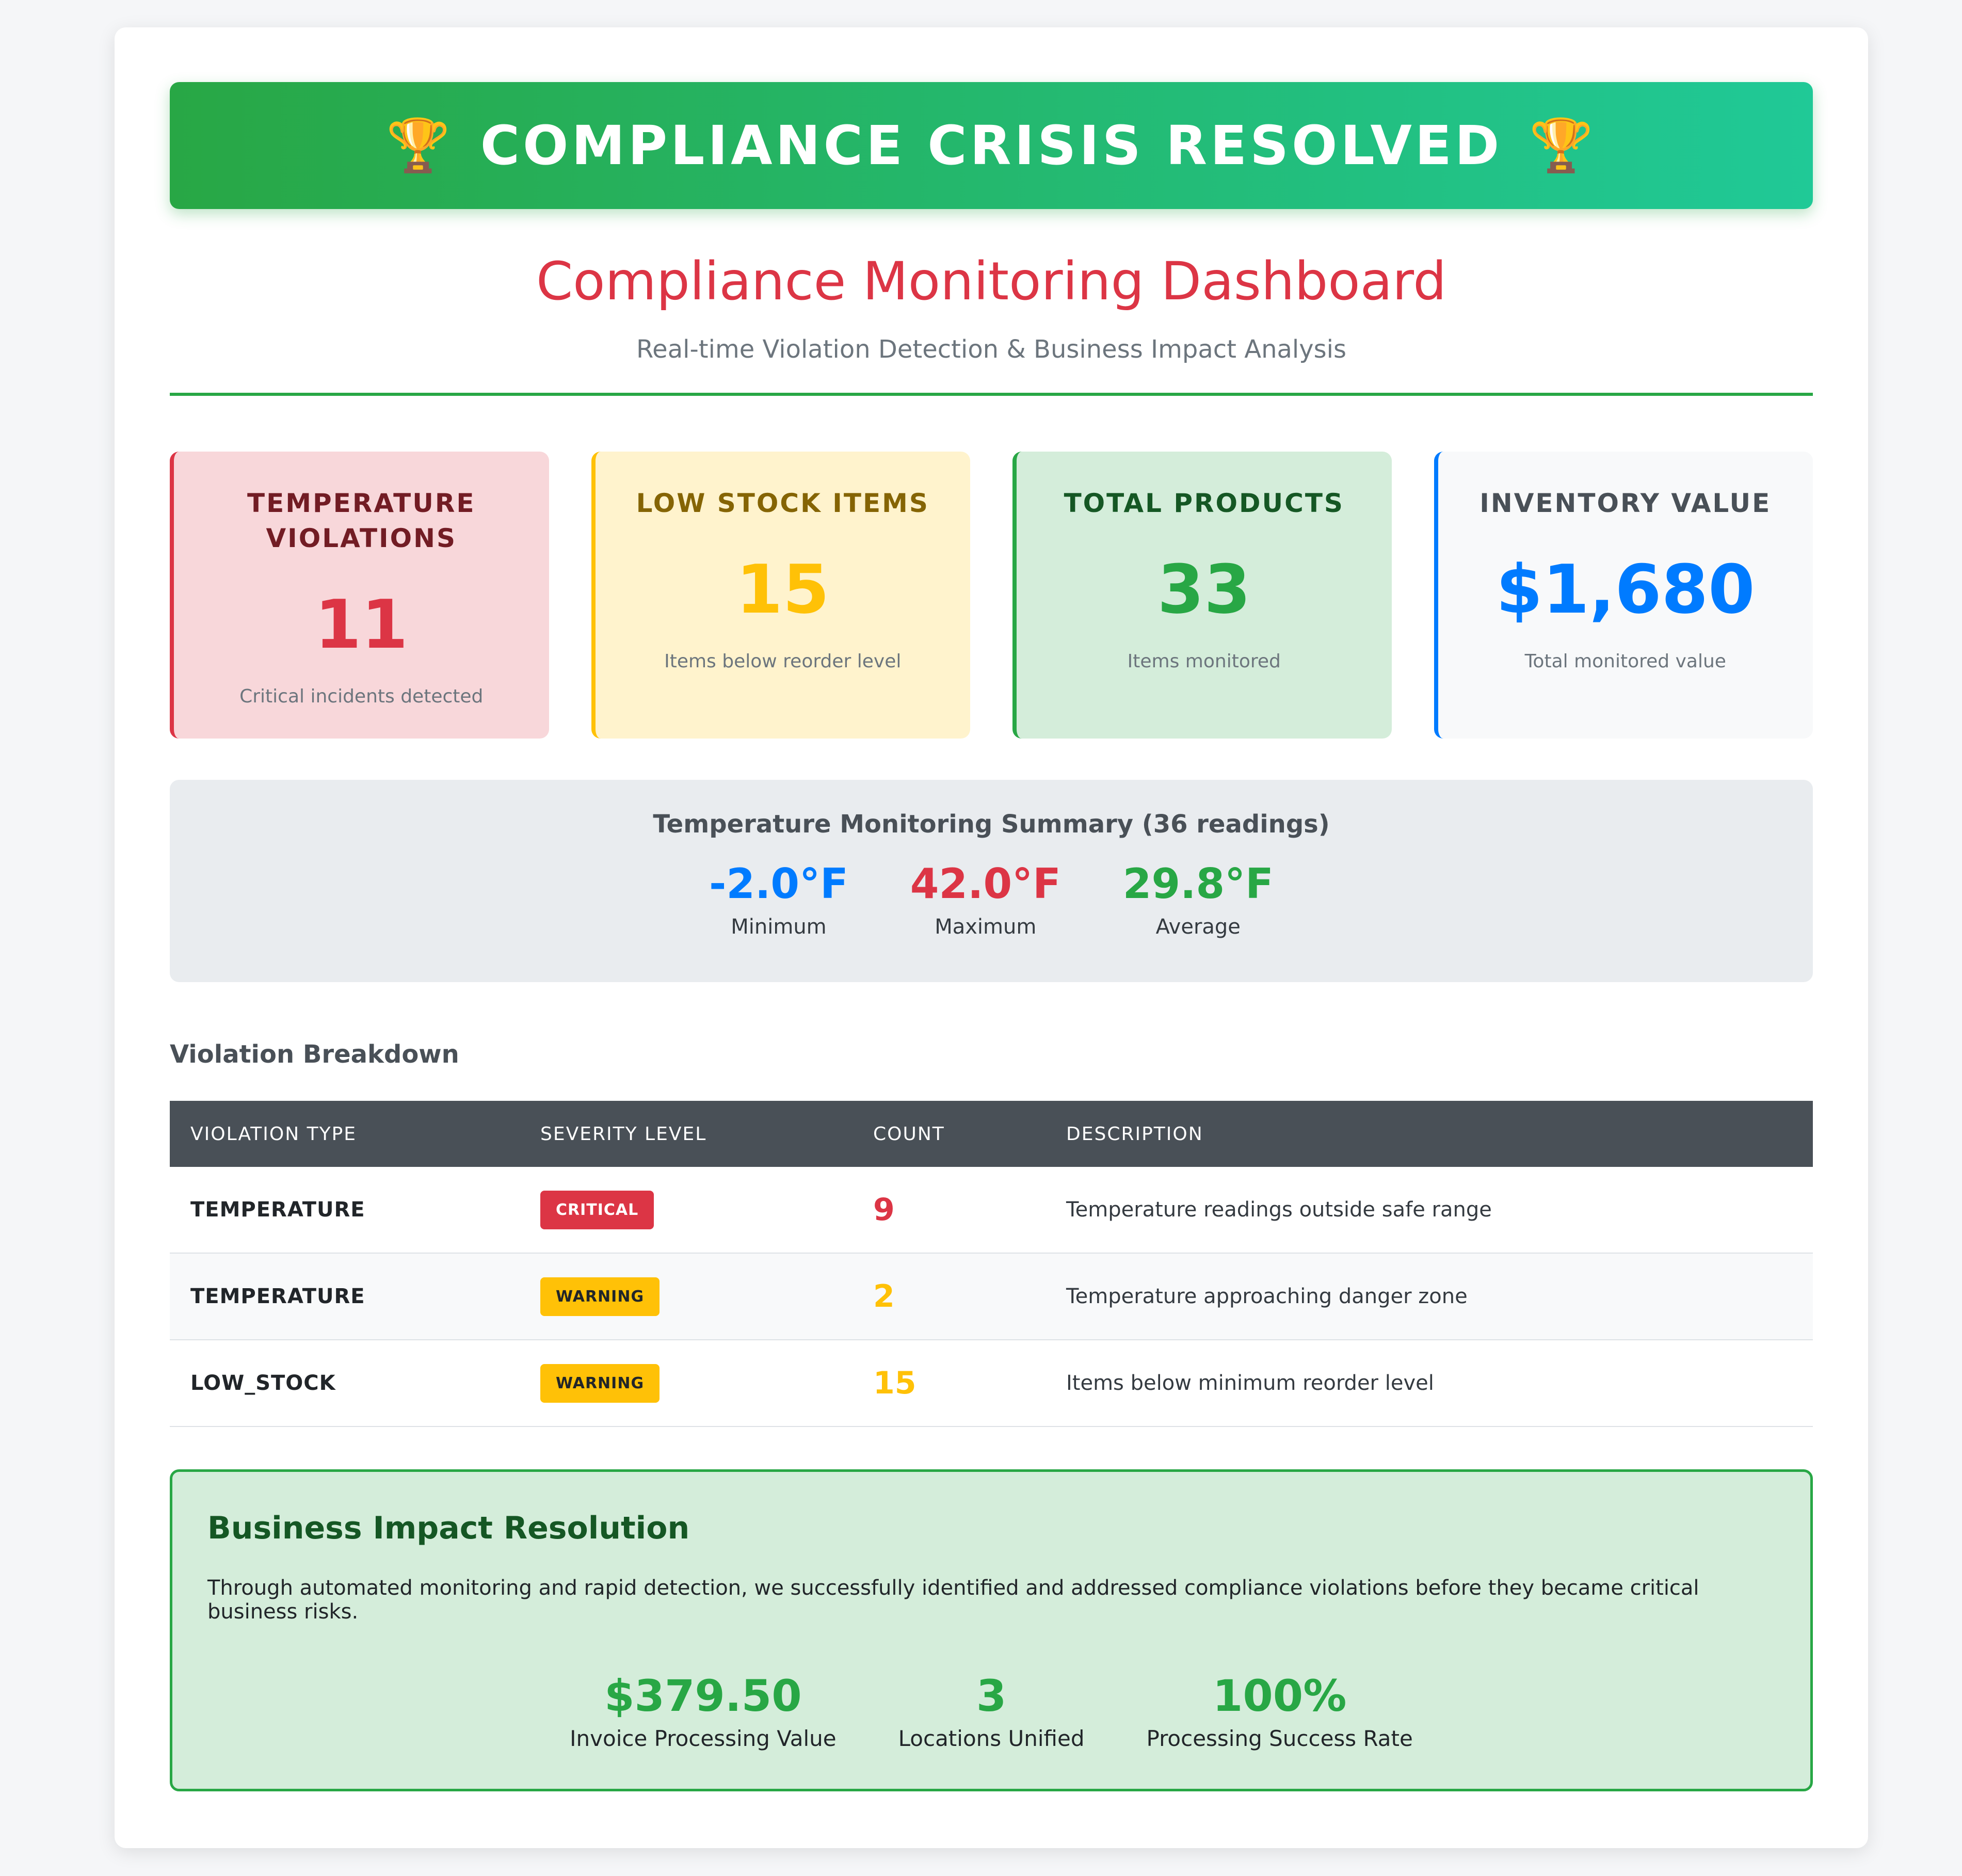 The image size is (1962, 1876). What do you see at coordinates (986, 927) in the screenshot?
I see `temperature-label: Maximum` at bounding box center [986, 927].